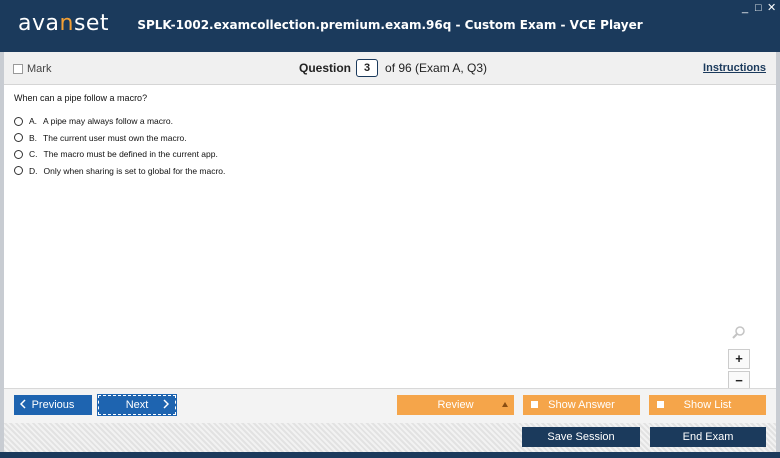 The image size is (780, 458). Describe the element at coordinates (581, 405) in the screenshot. I see `show-answer-button: Show Answer` at that location.